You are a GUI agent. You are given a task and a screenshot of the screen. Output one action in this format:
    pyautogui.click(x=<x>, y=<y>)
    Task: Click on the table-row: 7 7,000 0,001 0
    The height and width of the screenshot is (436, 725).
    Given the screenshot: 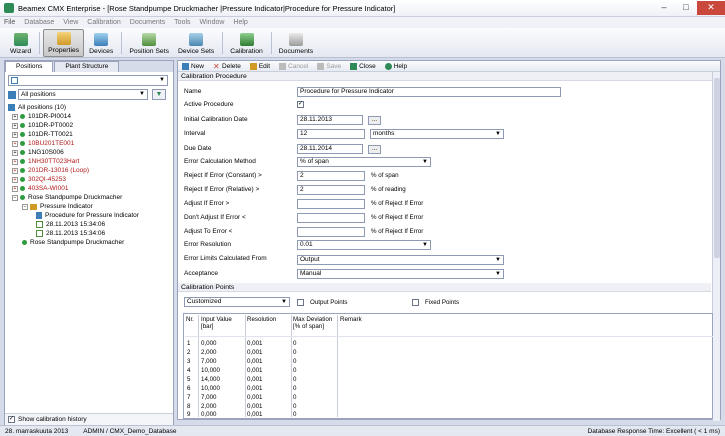 What is the action you would take?
    pyautogui.click(x=448, y=398)
    